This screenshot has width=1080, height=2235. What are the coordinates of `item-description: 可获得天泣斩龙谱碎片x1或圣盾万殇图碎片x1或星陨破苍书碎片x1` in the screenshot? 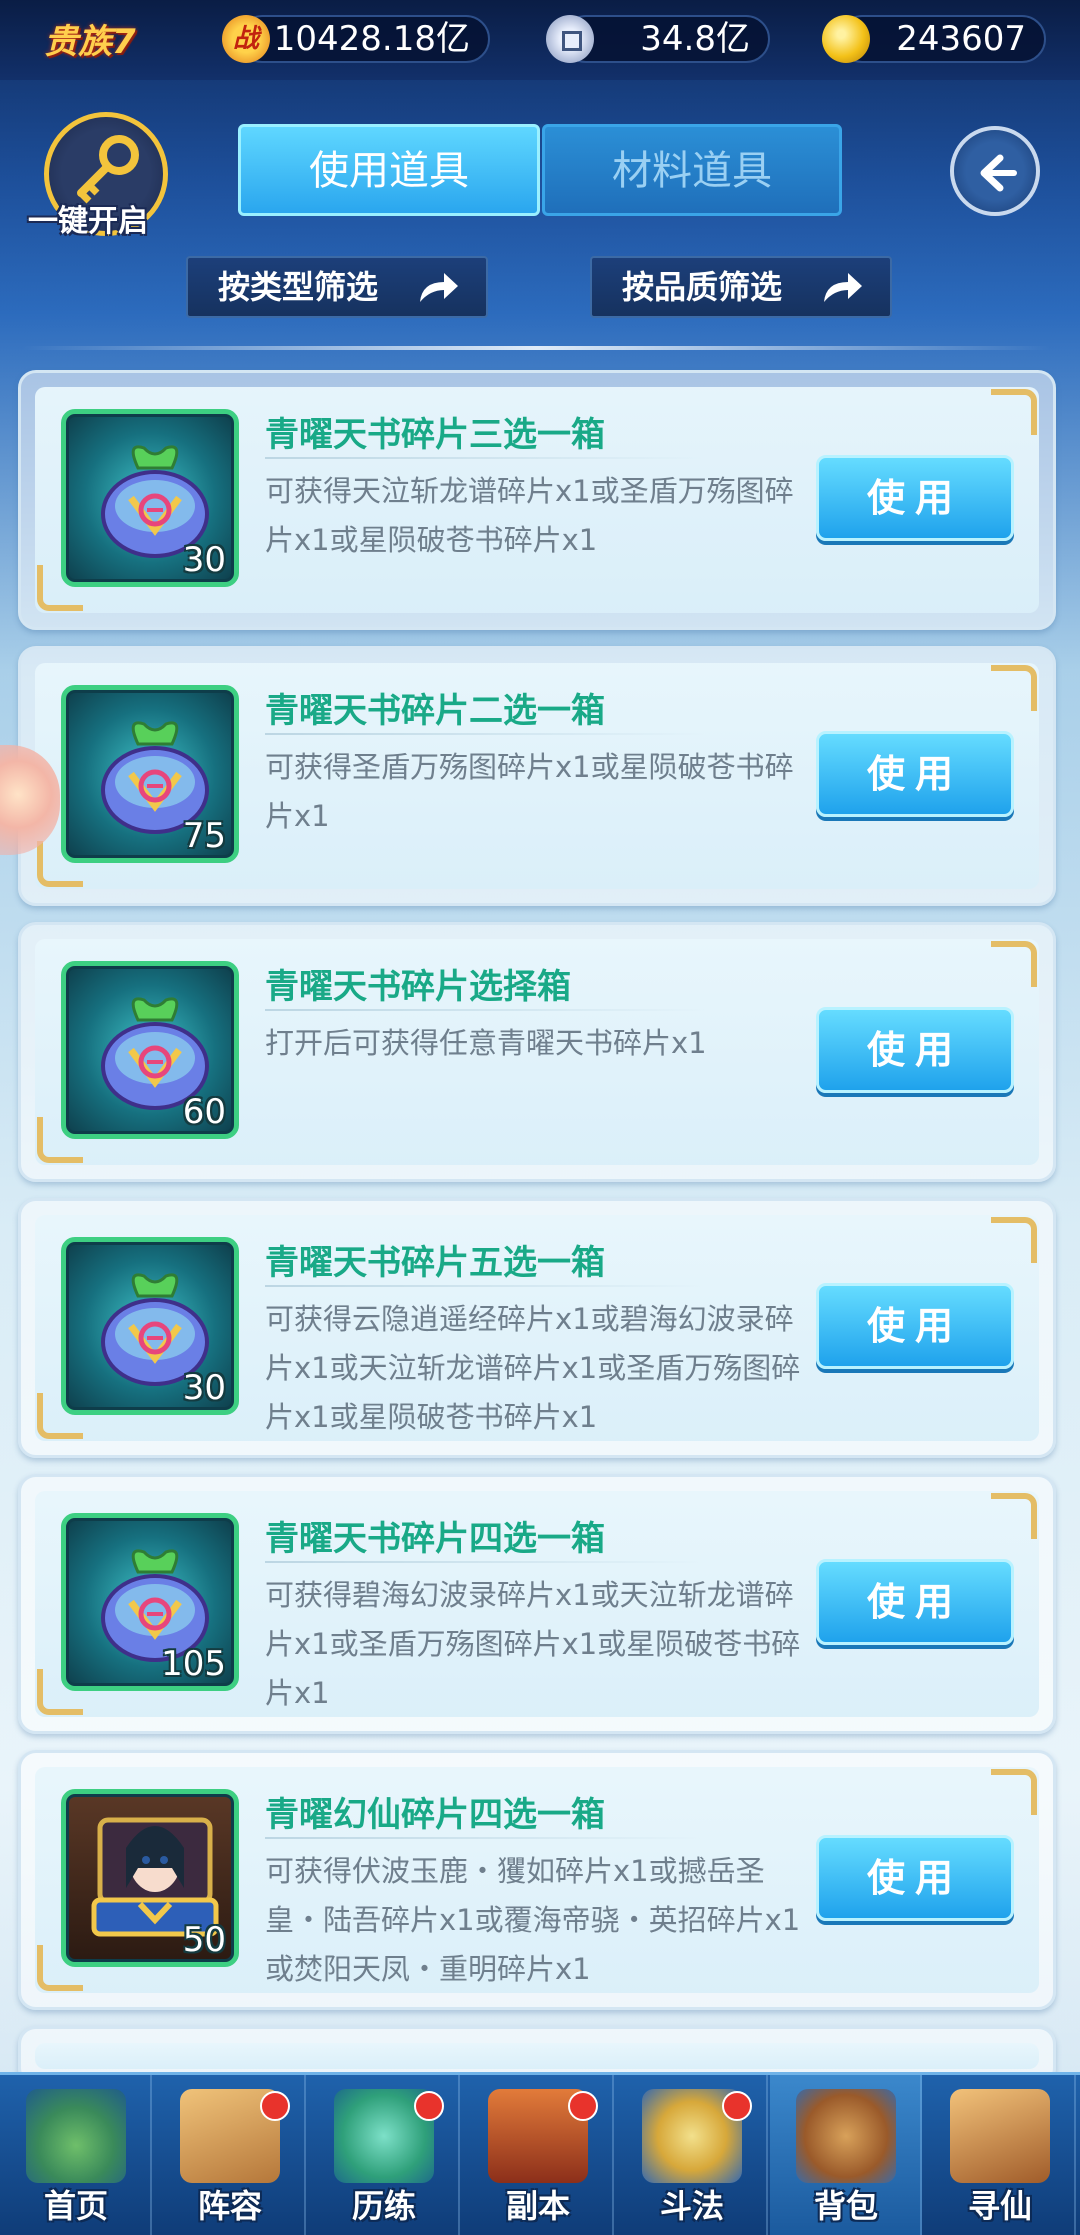 It's located at (529, 515).